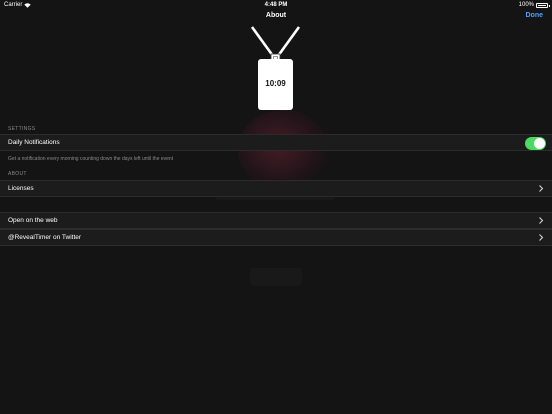 This screenshot has width=552, height=414. I want to click on status-bar: Carrier 4:48 PM 100%, so click(276, 5).